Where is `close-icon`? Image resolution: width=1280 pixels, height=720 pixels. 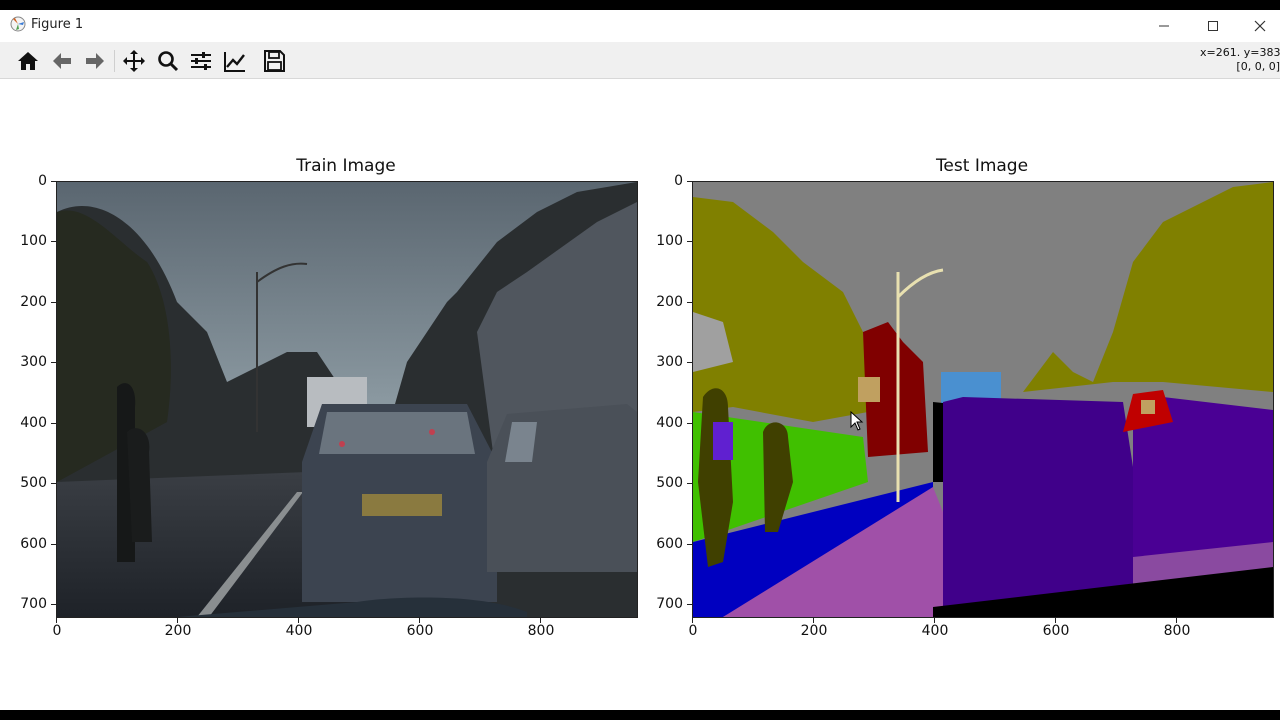 close-icon is located at coordinates (1260, 26).